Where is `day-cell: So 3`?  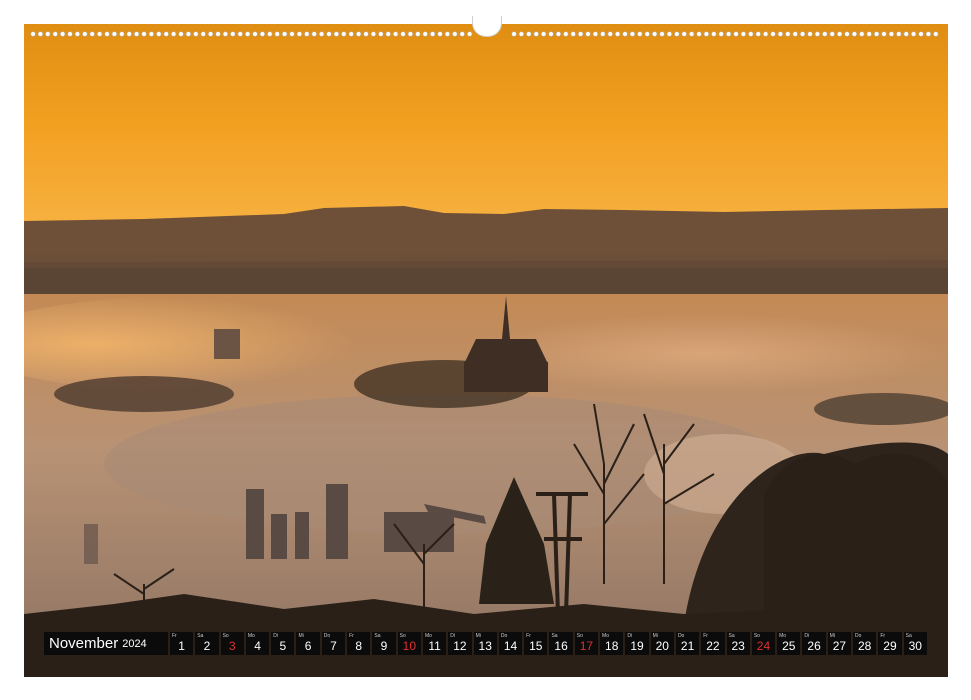
day-cell: So 3 is located at coordinates (232, 643).